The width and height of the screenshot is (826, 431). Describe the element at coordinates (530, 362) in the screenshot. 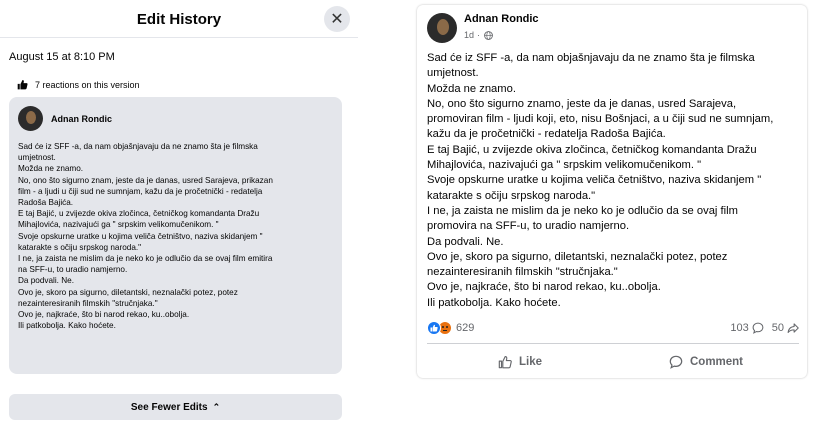

I see `like-label: Like` at that location.